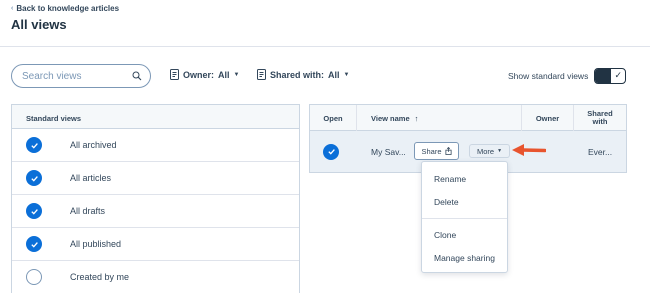  I want to click on standard-view-label: All drafts, so click(88, 211).